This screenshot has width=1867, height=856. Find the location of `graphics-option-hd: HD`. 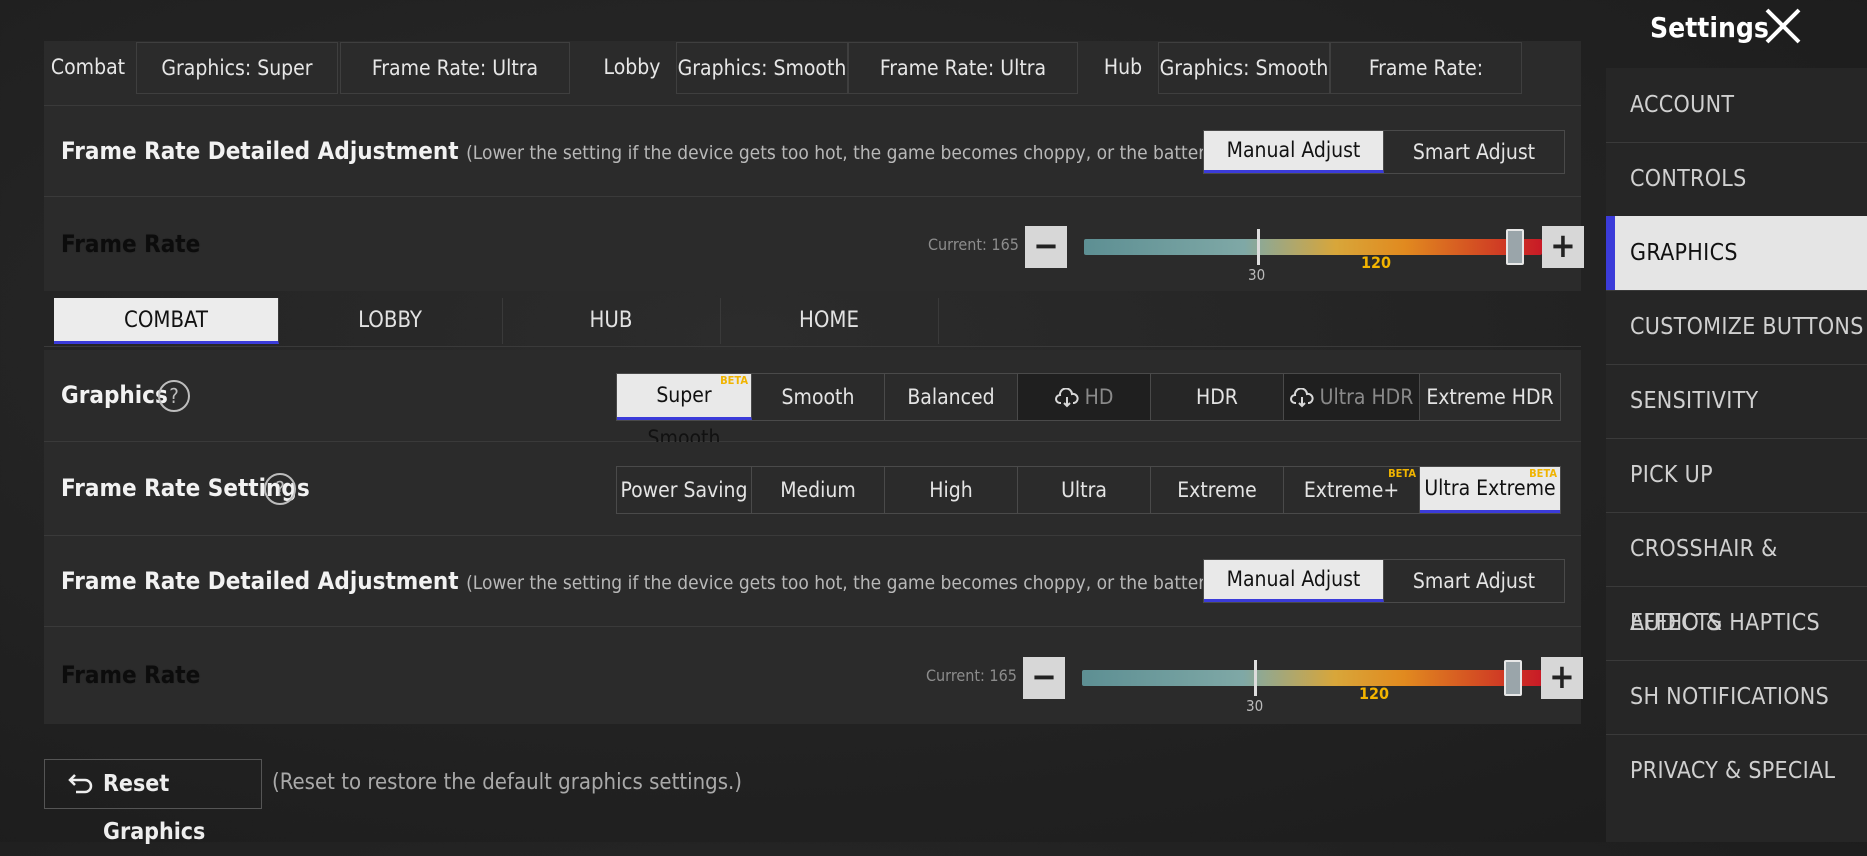

graphics-option-hd: HD is located at coordinates (1084, 397).